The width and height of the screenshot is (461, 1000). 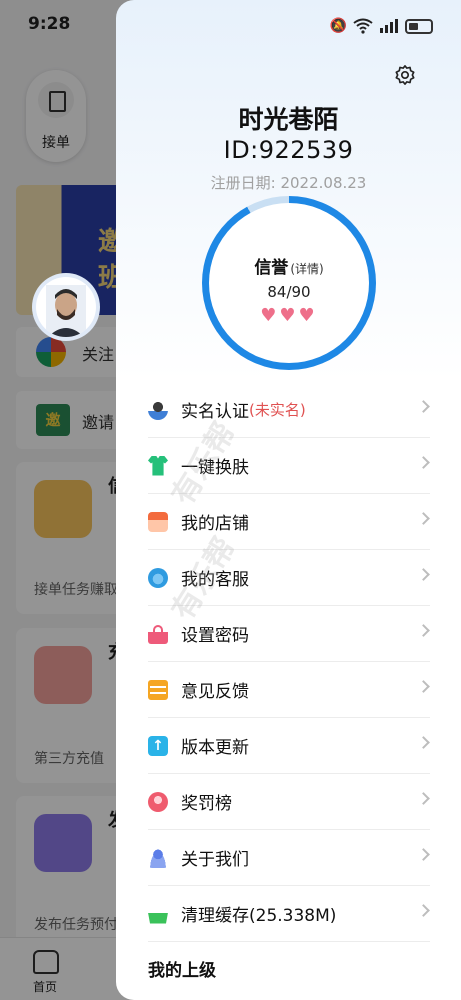 I want to click on menu-item-real-name: 实名认证 (未实名), so click(x=289, y=410).